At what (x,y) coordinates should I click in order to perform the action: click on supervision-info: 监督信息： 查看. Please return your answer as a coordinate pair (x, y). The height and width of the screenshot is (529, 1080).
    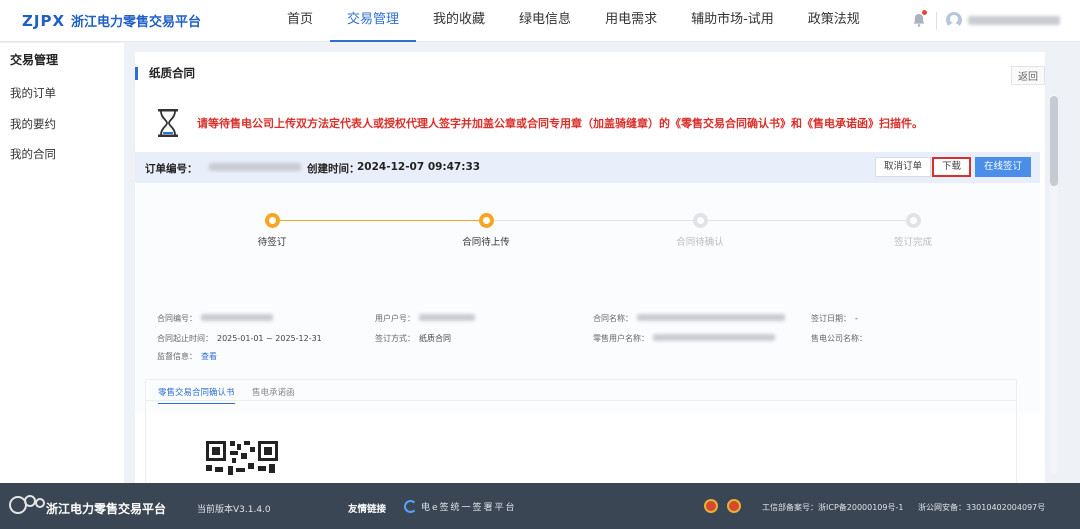
    Looking at the image, I should click on (187, 356).